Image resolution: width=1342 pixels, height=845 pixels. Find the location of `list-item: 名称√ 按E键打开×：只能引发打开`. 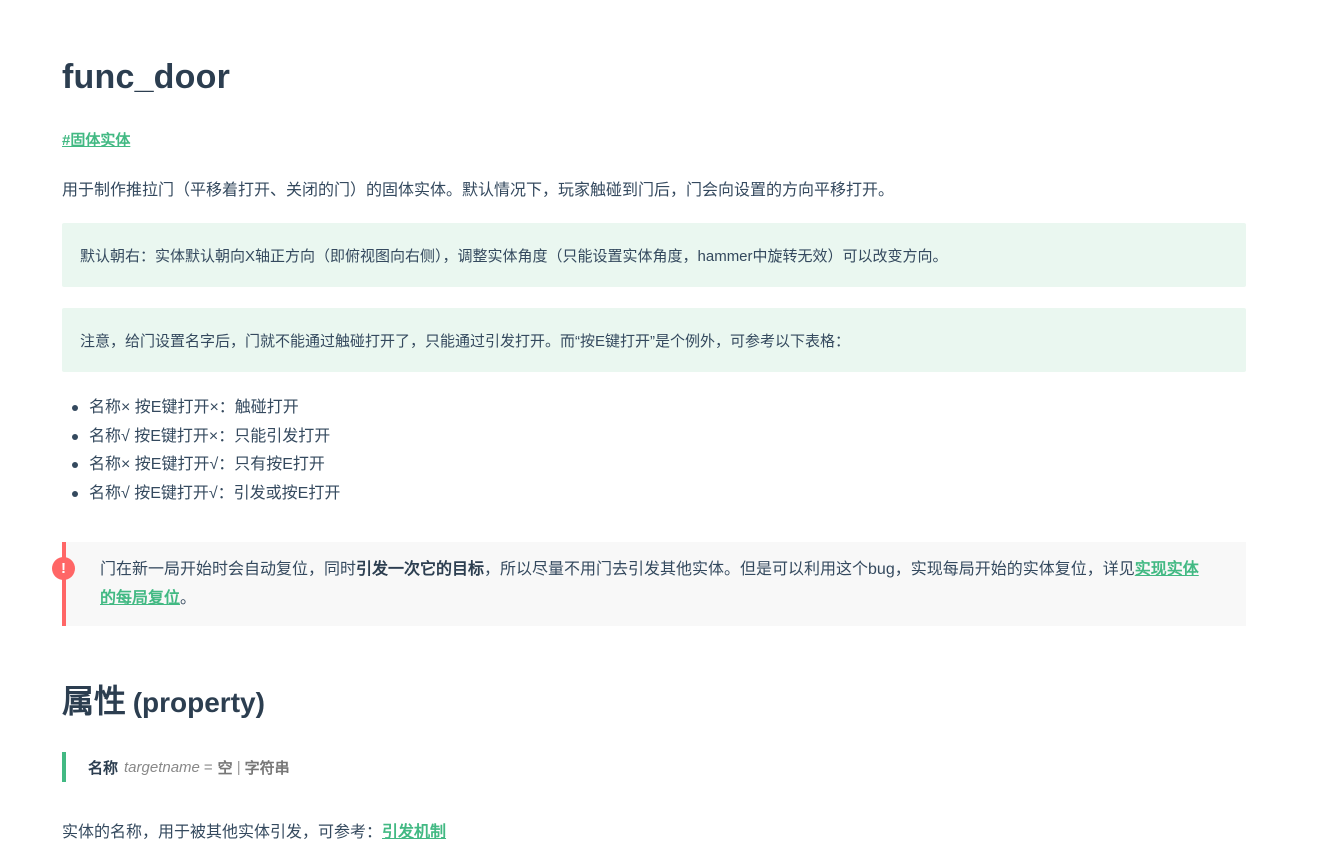

list-item: 名称√ 按E键打开×：只能引发打开 is located at coordinates (205, 437).